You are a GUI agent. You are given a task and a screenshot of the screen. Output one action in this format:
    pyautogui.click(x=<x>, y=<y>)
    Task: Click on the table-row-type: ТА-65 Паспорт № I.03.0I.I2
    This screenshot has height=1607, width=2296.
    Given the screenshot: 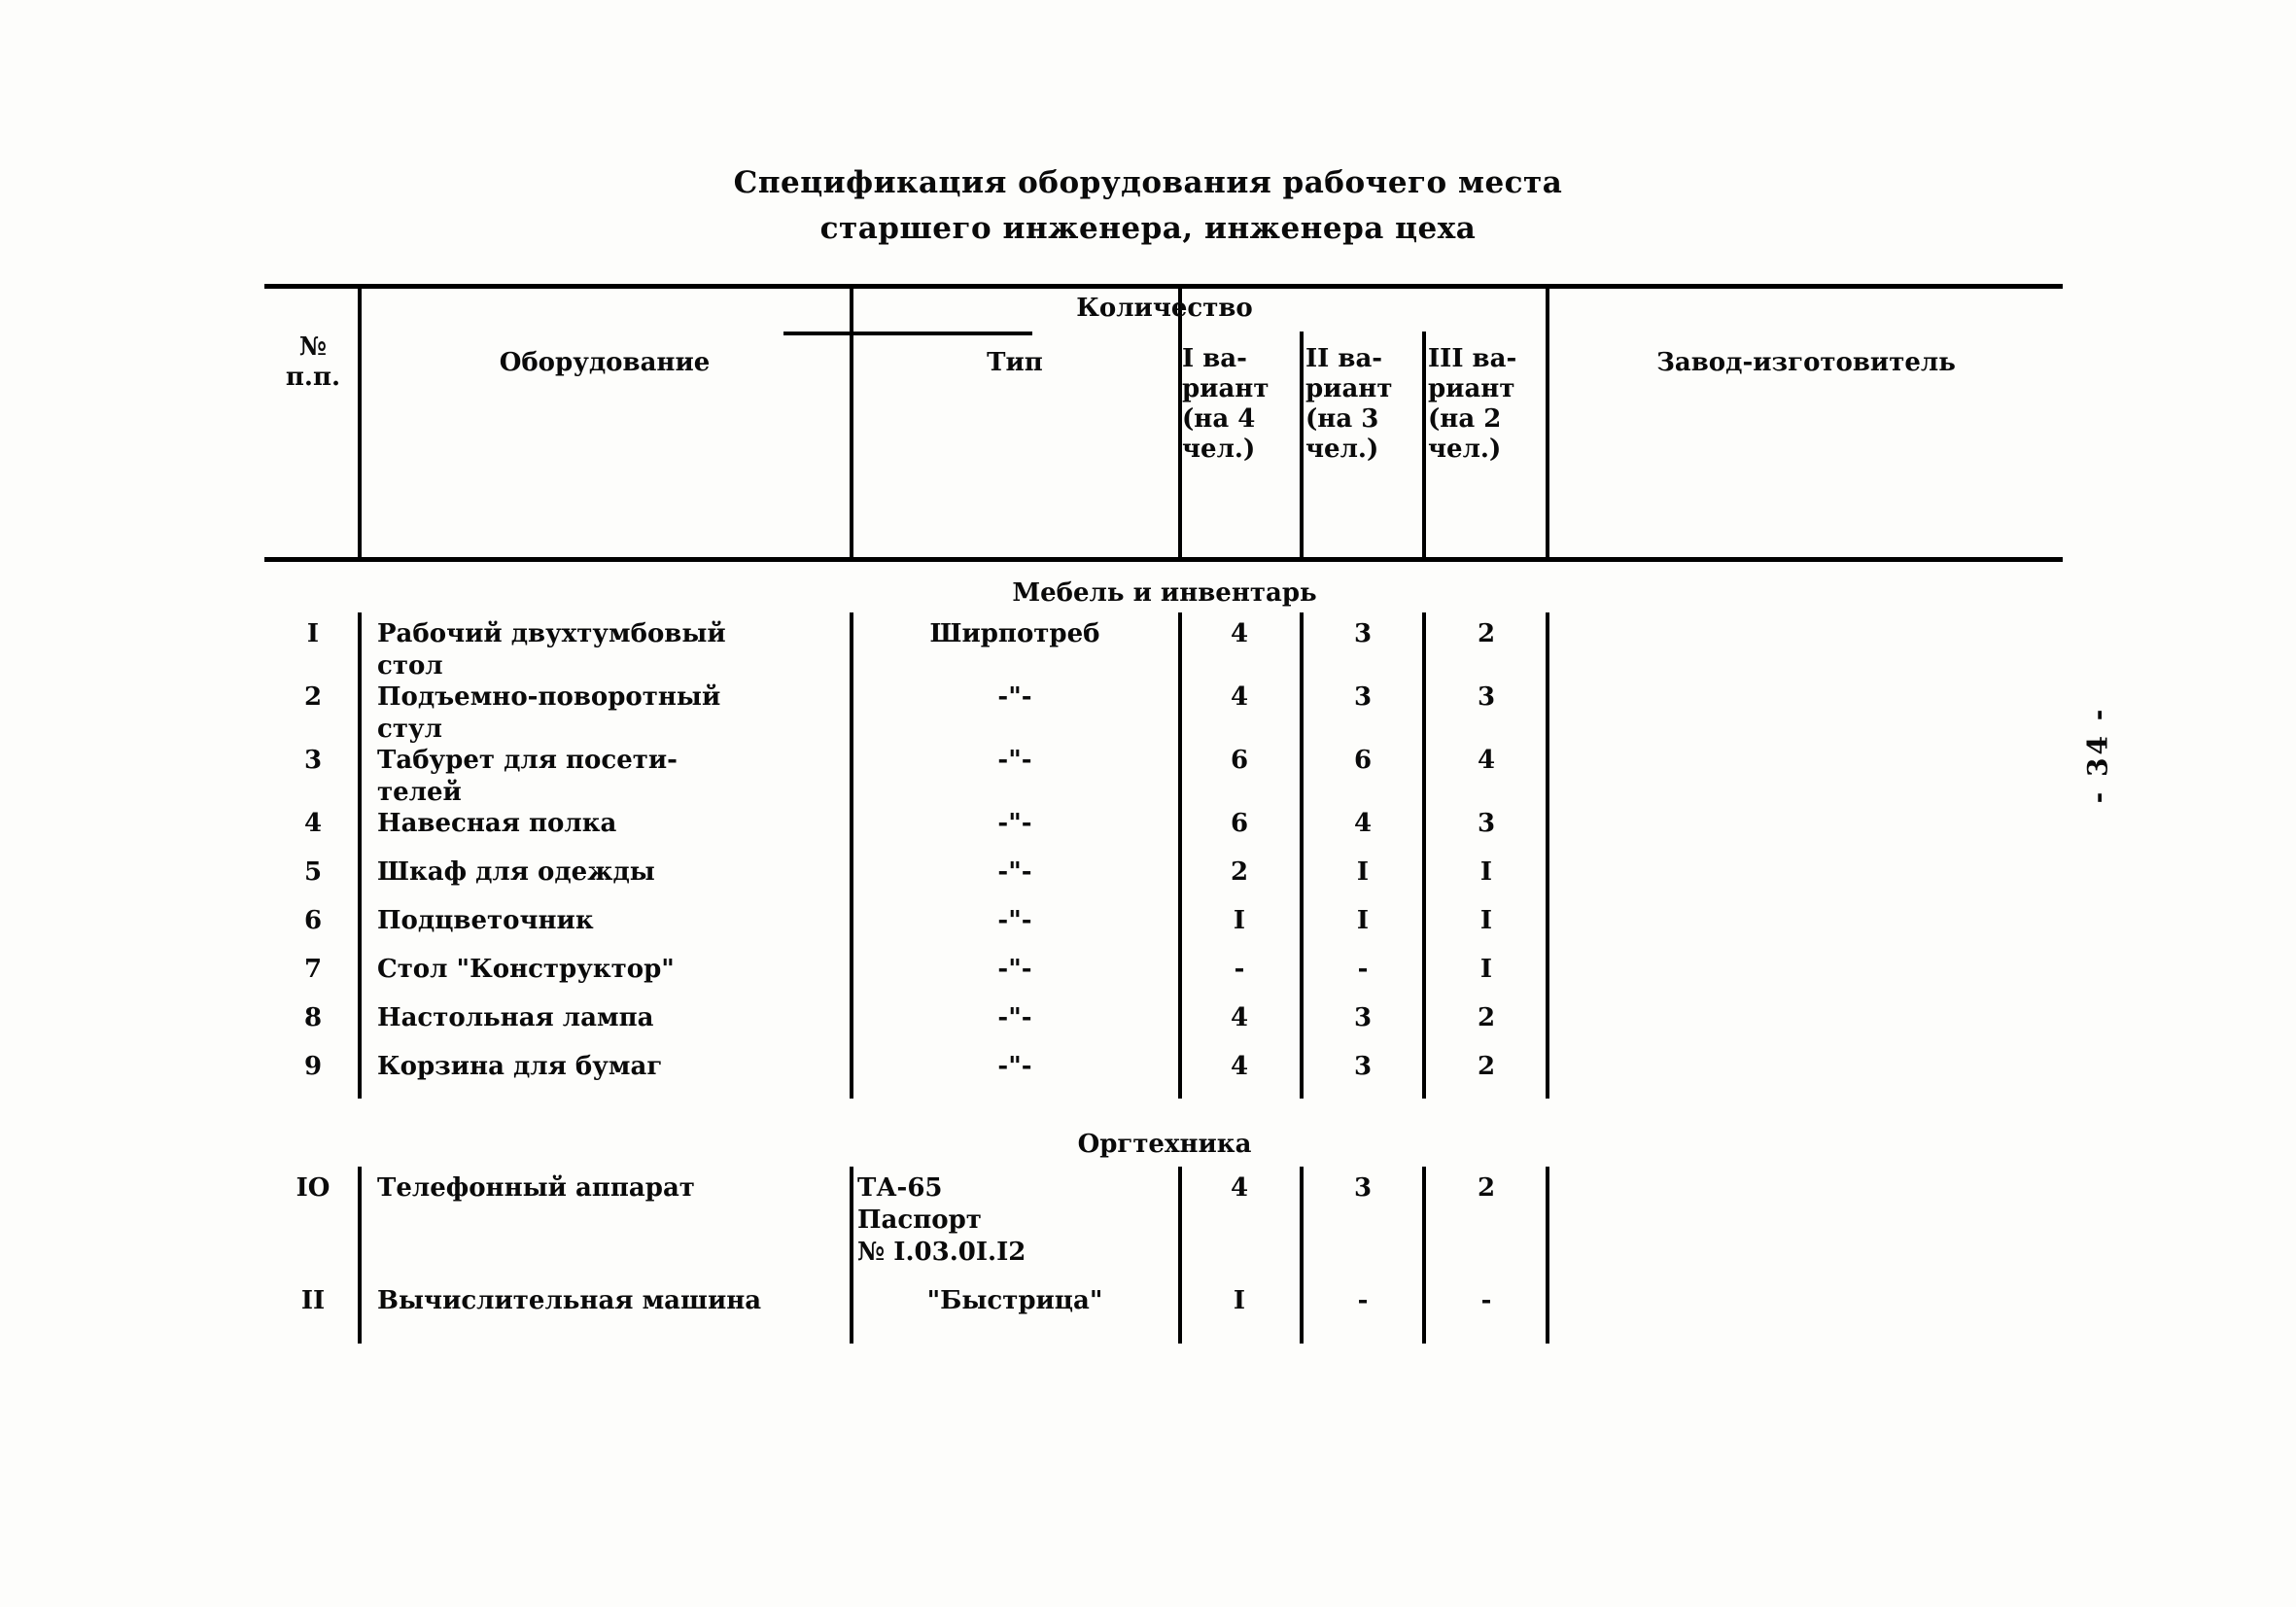 What is the action you would take?
    pyautogui.click(x=941, y=1220)
    